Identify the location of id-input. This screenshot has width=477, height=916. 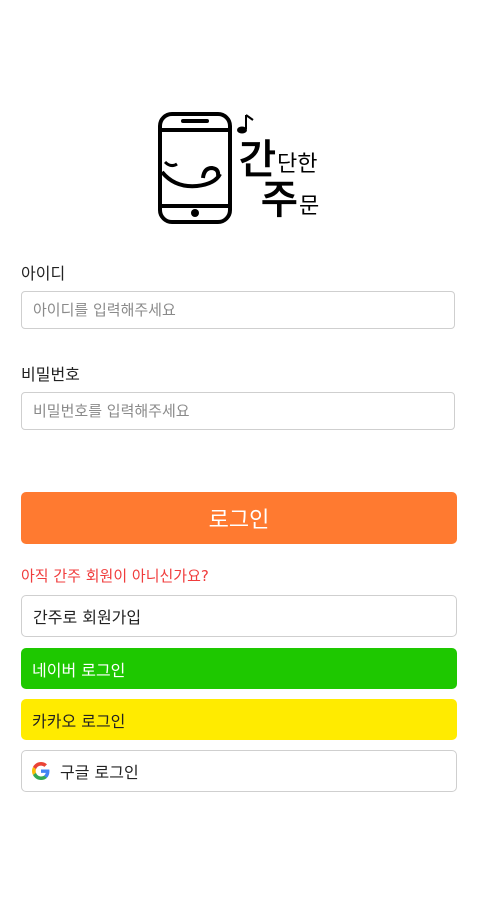
(238, 310).